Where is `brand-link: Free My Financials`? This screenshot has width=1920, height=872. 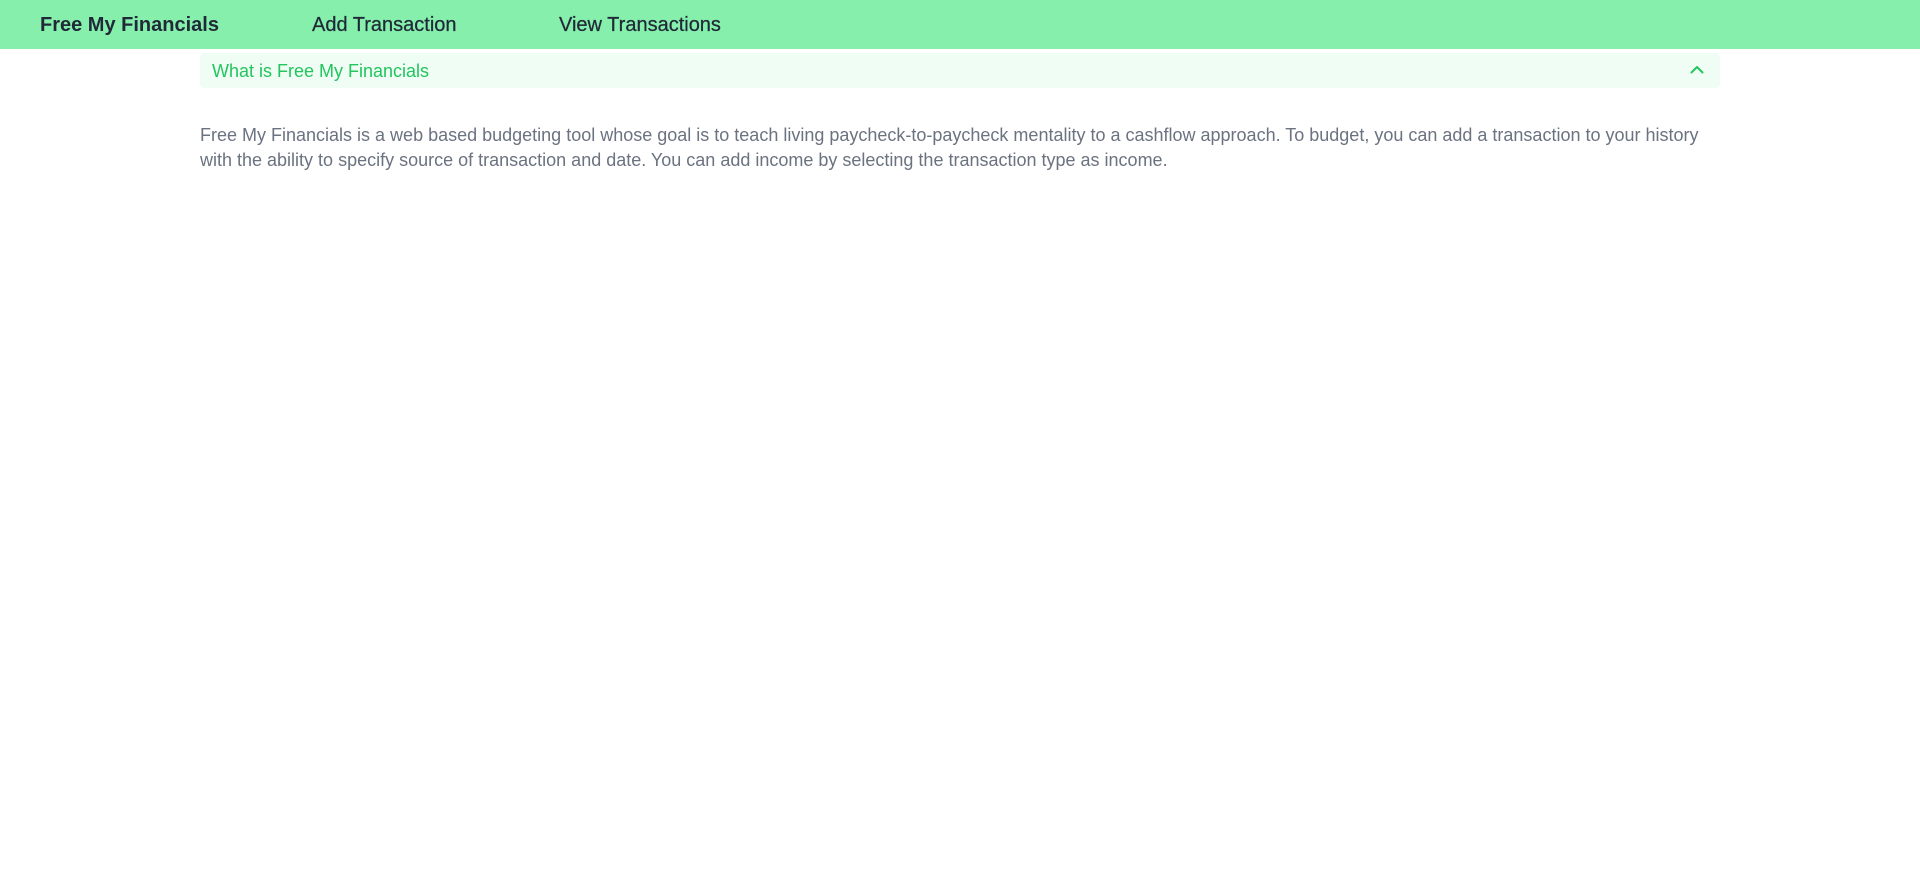
brand-link: Free My Financials is located at coordinates (129, 24).